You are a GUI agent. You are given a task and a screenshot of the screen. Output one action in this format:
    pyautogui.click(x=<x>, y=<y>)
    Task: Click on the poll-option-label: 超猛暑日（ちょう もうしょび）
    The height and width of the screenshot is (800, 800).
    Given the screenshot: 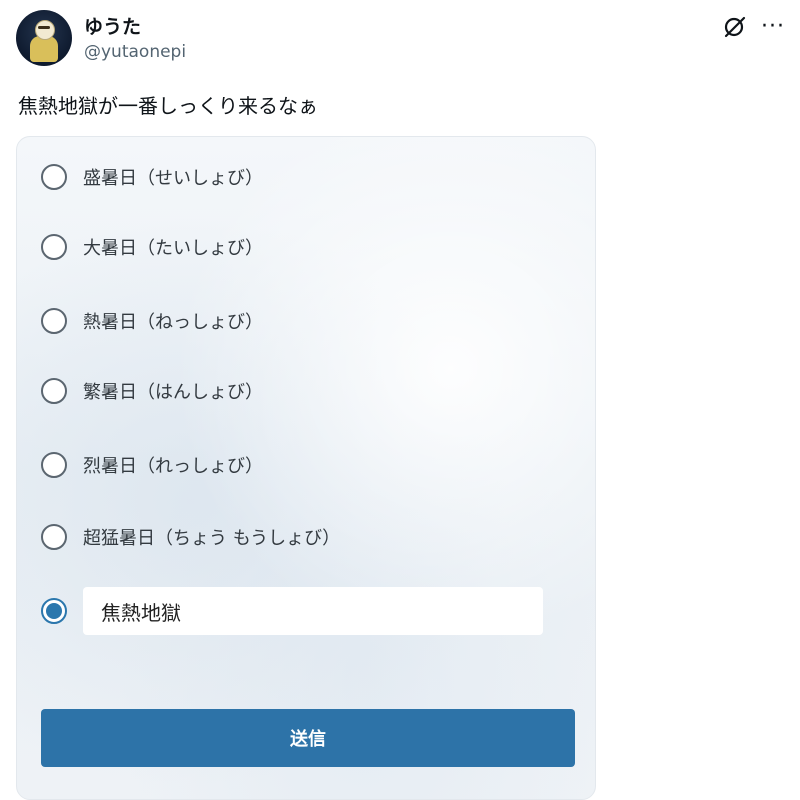 What is the action you would take?
    pyautogui.click(x=212, y=538)
    